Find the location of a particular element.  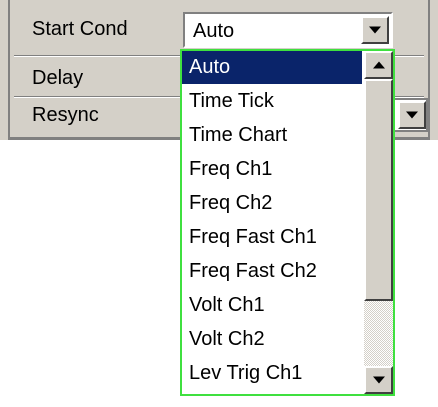

delay-label: Delay is located at coordinates (58, 78).